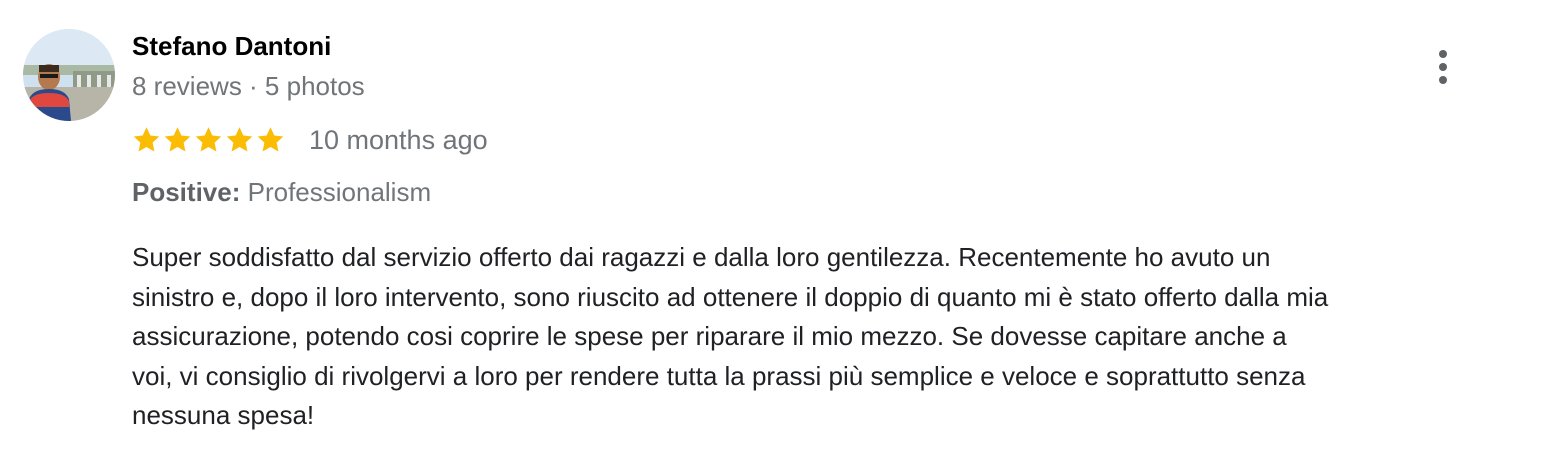 The image size is (1548, 464). I want to click on avatar-photo, so click(69, 75).